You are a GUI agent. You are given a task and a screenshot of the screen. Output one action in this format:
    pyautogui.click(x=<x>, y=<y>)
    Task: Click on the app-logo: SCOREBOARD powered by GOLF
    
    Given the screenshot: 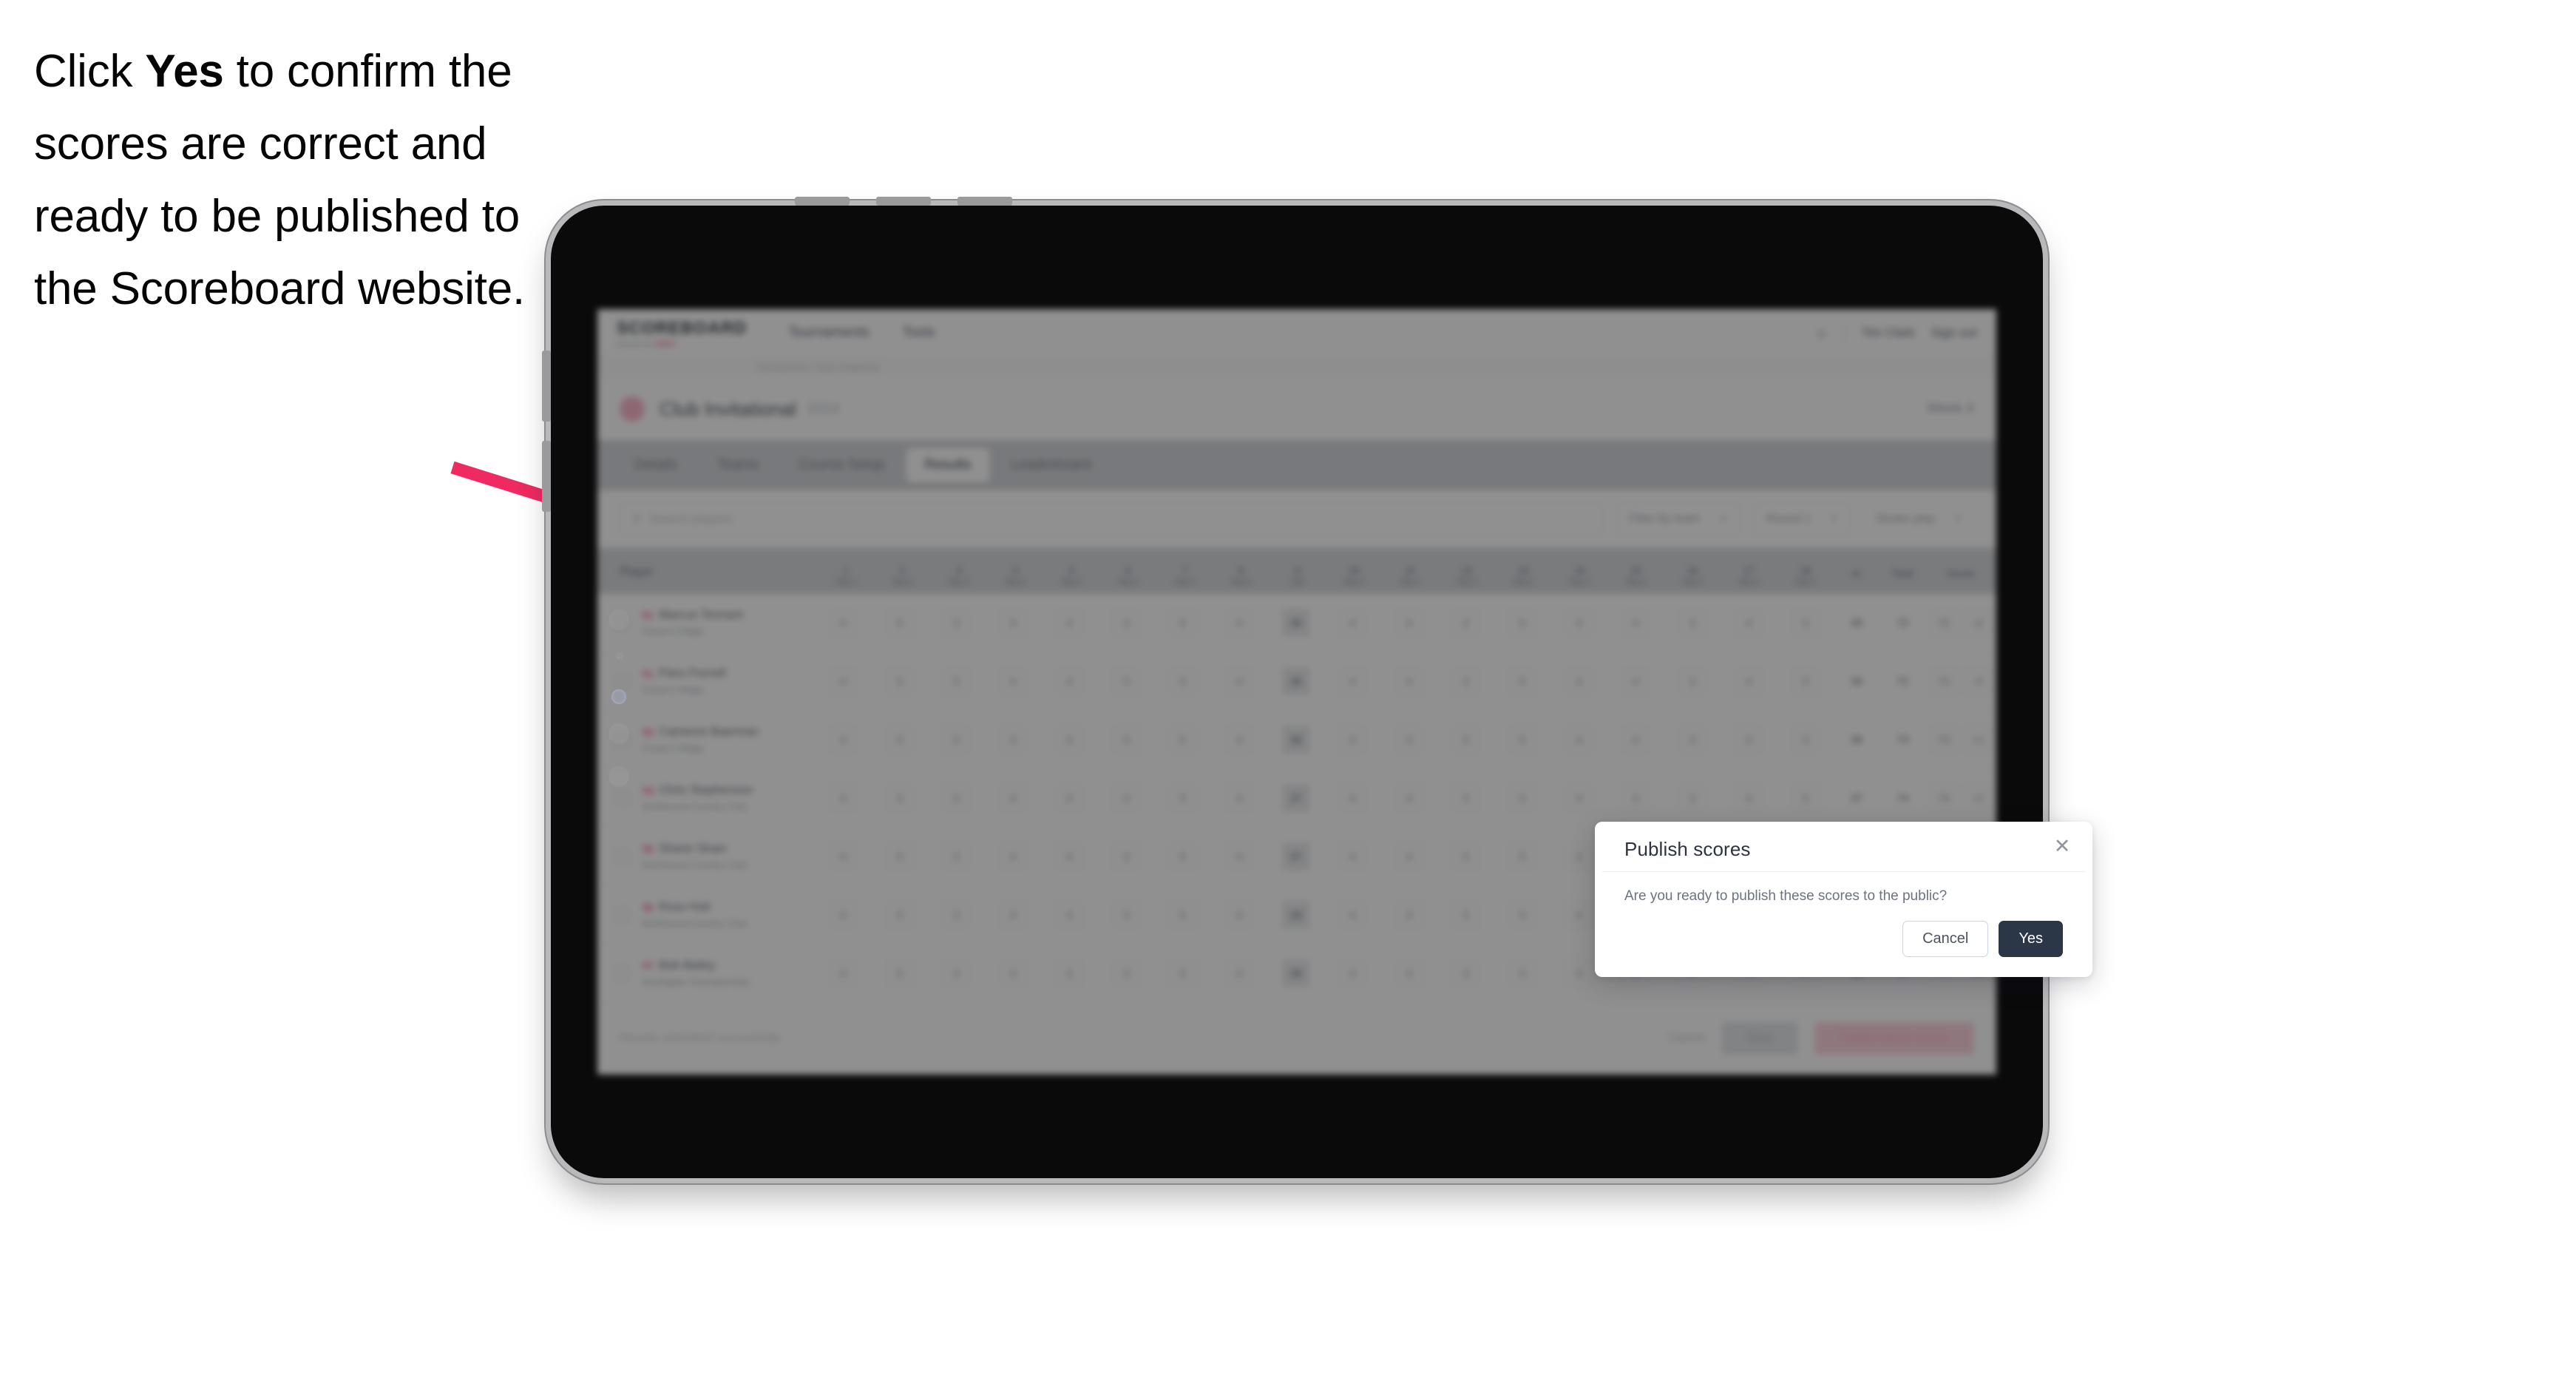 What is the action you would take?
    pyautogui.click(x=682, y=333)
    